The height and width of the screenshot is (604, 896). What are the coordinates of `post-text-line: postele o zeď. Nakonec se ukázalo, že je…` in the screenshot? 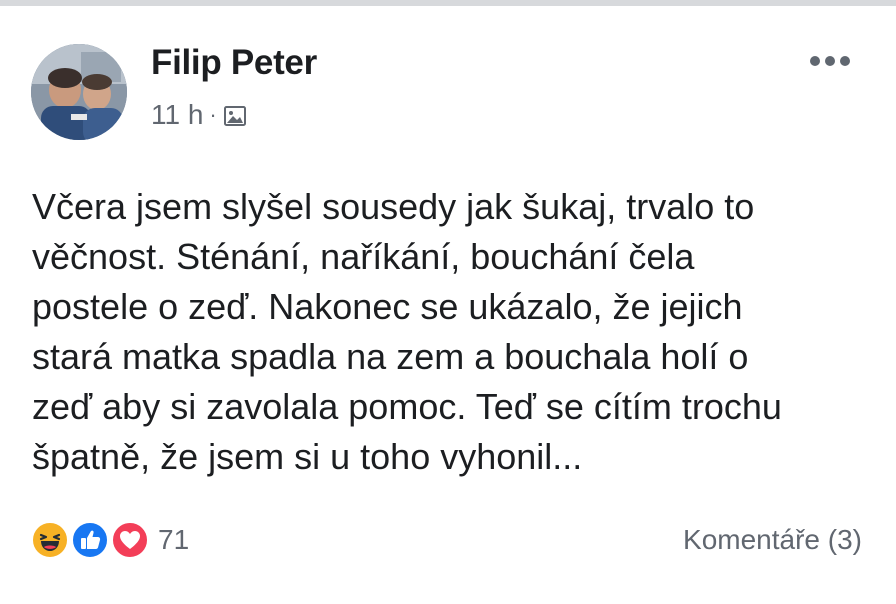 It's located at (387, 306).